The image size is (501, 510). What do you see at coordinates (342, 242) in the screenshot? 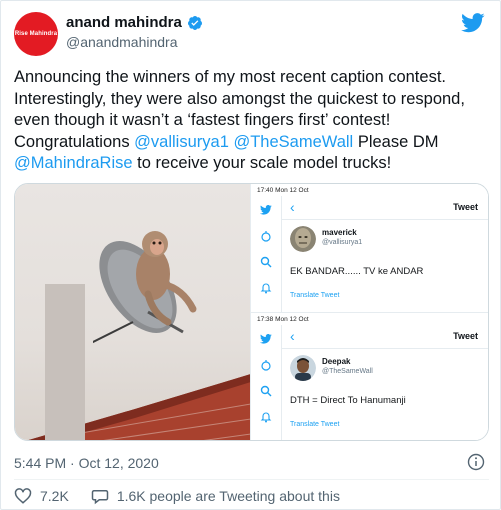
I see `reply-user-handle: @vallisurya1` at bounding box center [342, 242].